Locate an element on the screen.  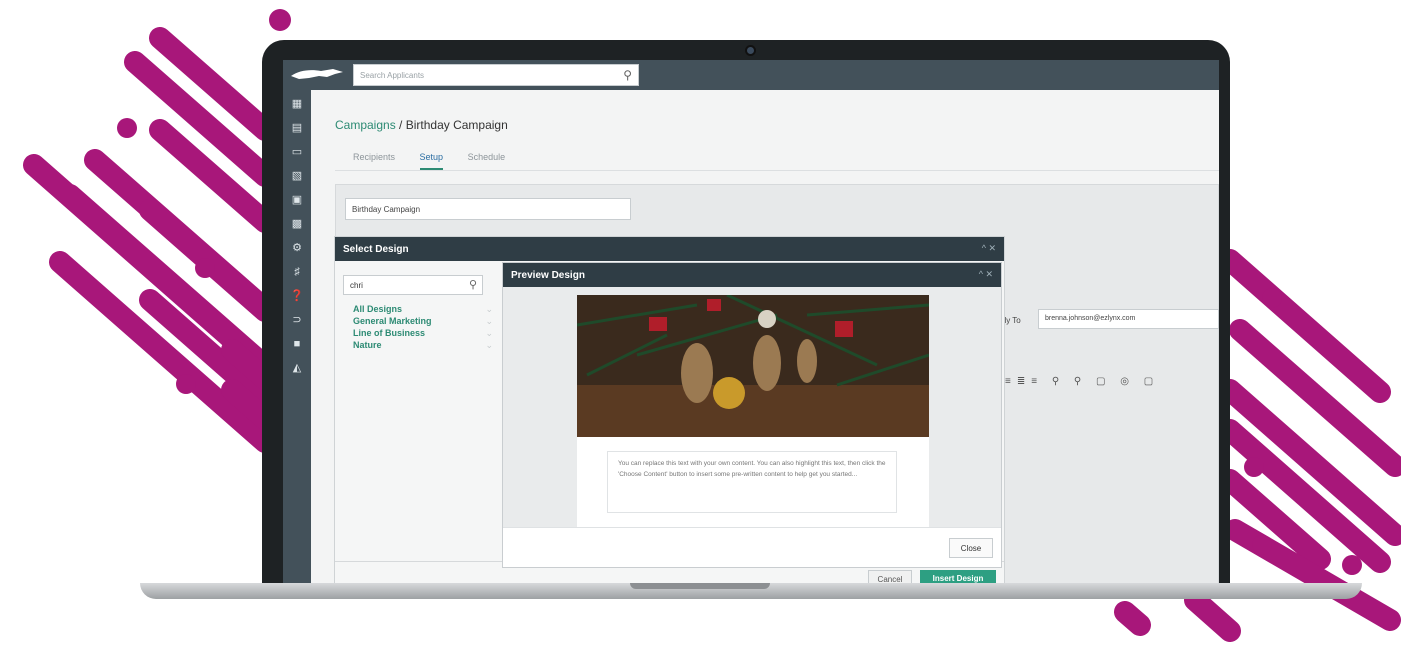
insert-design-button: Insert Design is located at coordinates (958, 577).